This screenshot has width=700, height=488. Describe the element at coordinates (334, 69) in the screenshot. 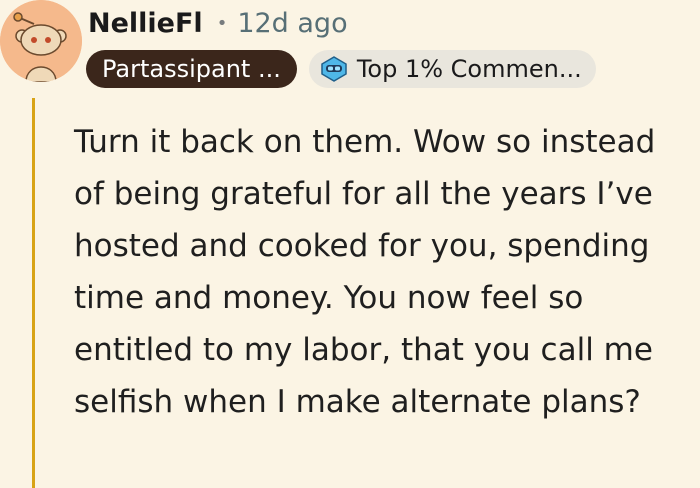

I see `top-commenter-badge-icon` at that location.